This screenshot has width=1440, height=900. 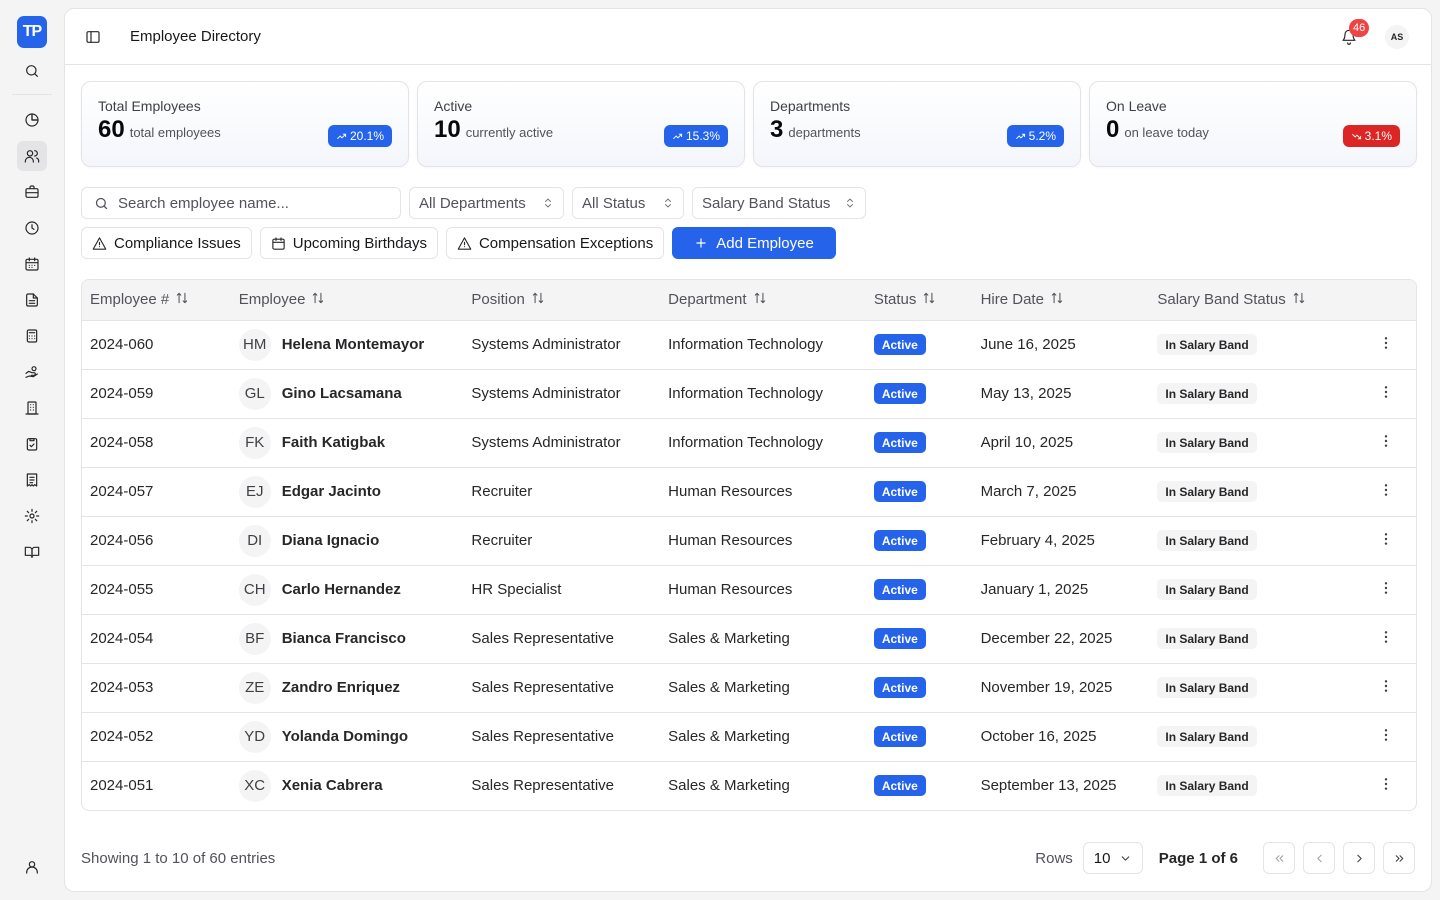 What do you see at coordinates (1354, 33) in the screenshot?
I see `bell-icon: 46` at bounding box center [1354, 33].